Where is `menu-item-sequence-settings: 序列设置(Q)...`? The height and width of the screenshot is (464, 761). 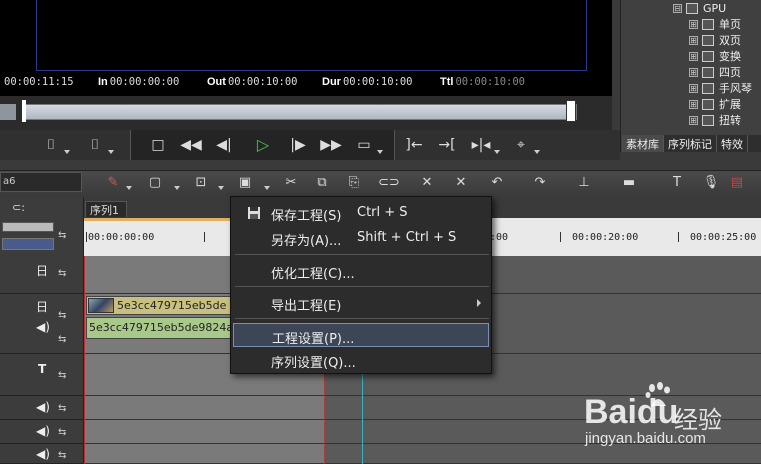 menu-item-sequence-settings: 序列设置(Q)... is located at coordinates (361, 360).